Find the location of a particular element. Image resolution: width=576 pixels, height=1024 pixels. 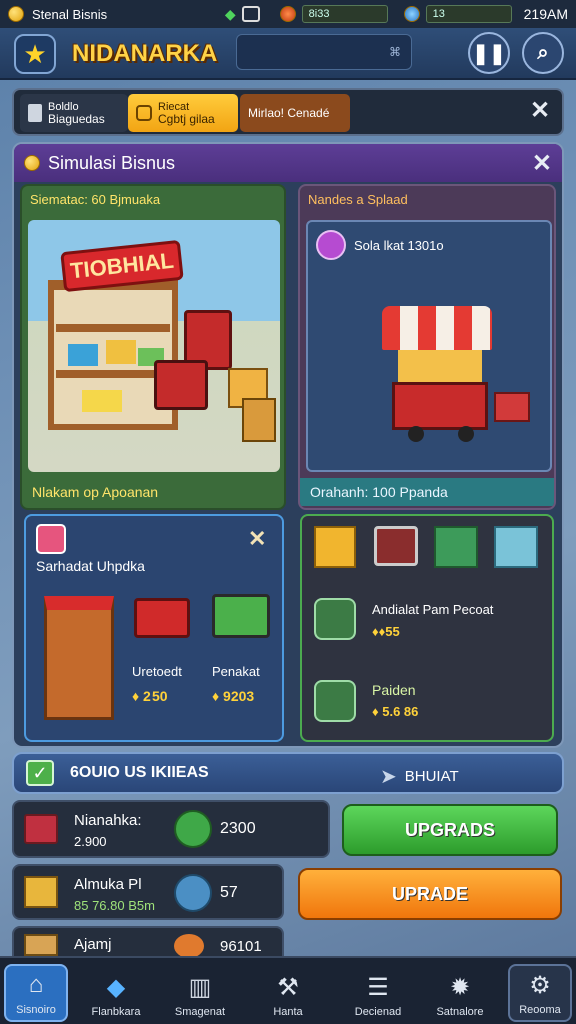

business-bar-label: 6OUIO US IKIIEAS is located at coordinates (139, 772).